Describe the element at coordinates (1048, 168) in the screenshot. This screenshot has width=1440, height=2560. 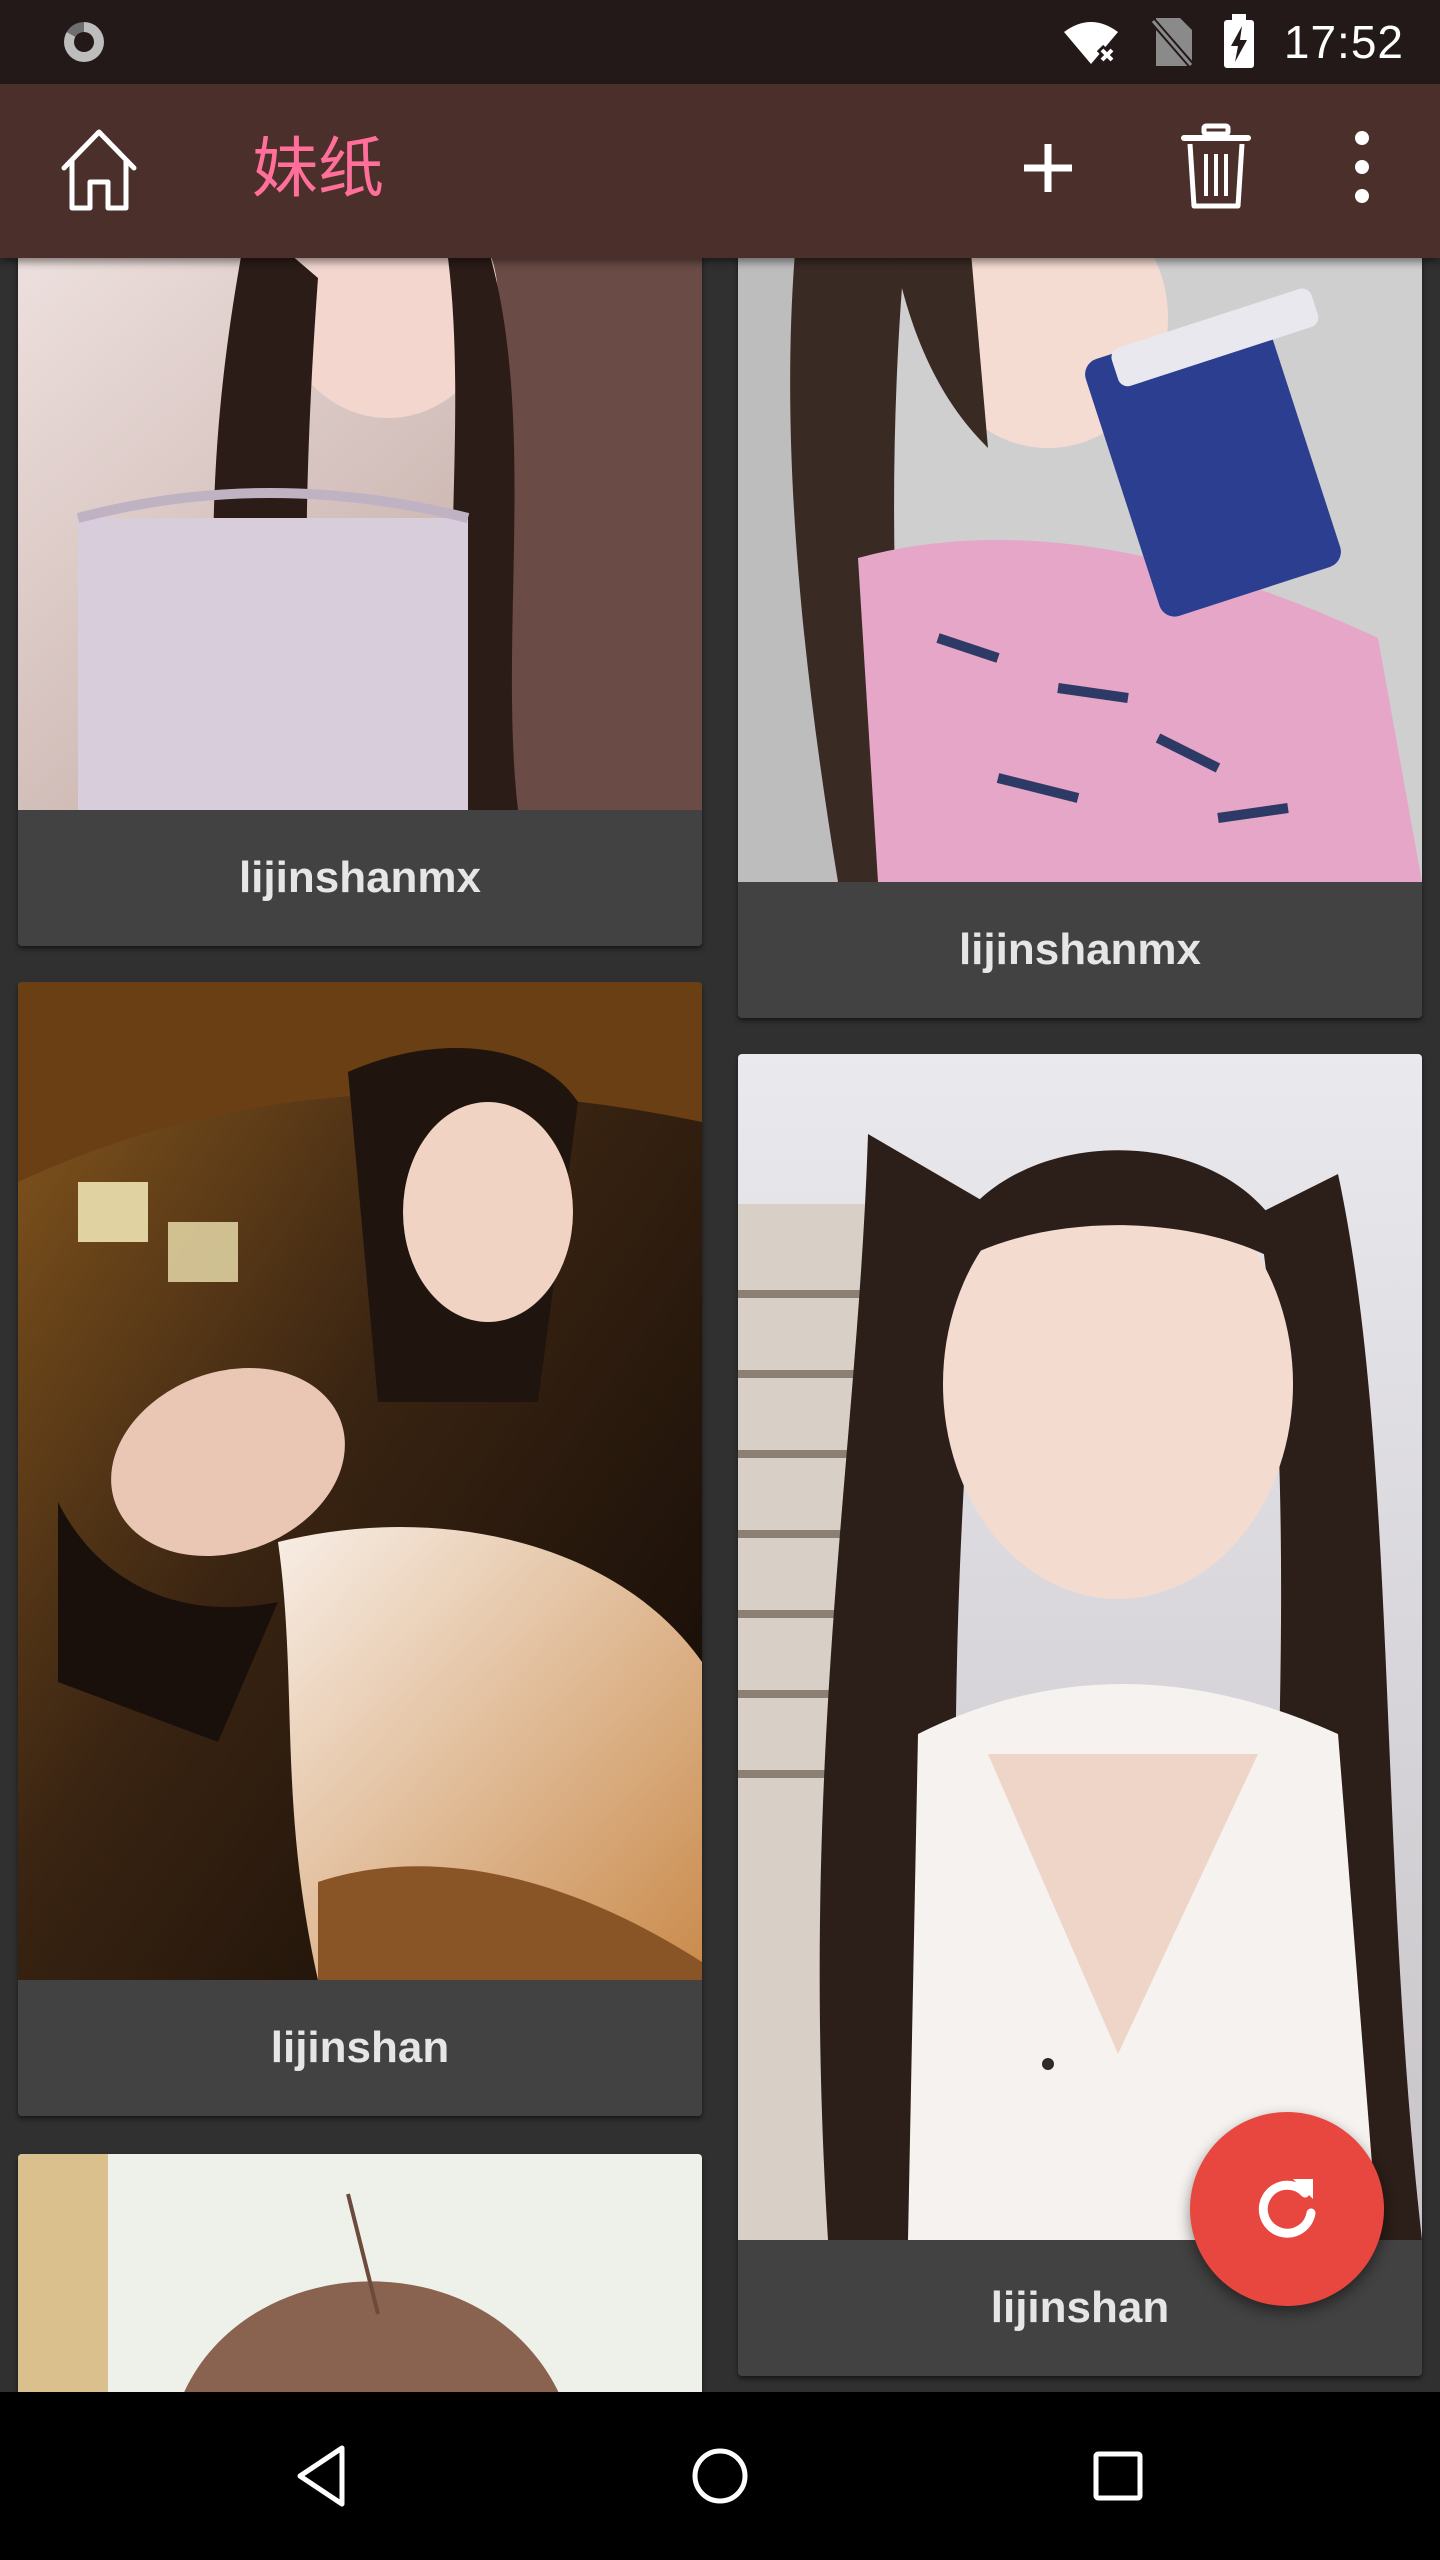
I see `add-icon` at that location.